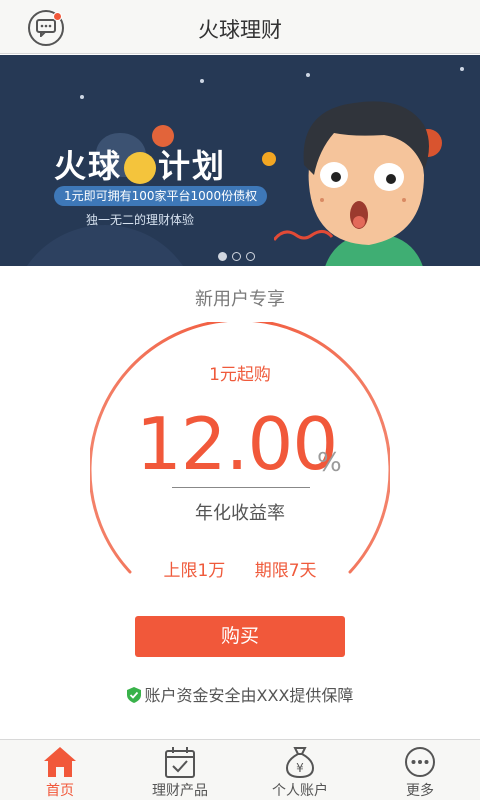 Image resolution: width=480 pixels, height=800 pixels. What do you see at coordinates (240, 636) in the screenshot?
I see `buy-button: 购买` at bounding box center [240, 636].